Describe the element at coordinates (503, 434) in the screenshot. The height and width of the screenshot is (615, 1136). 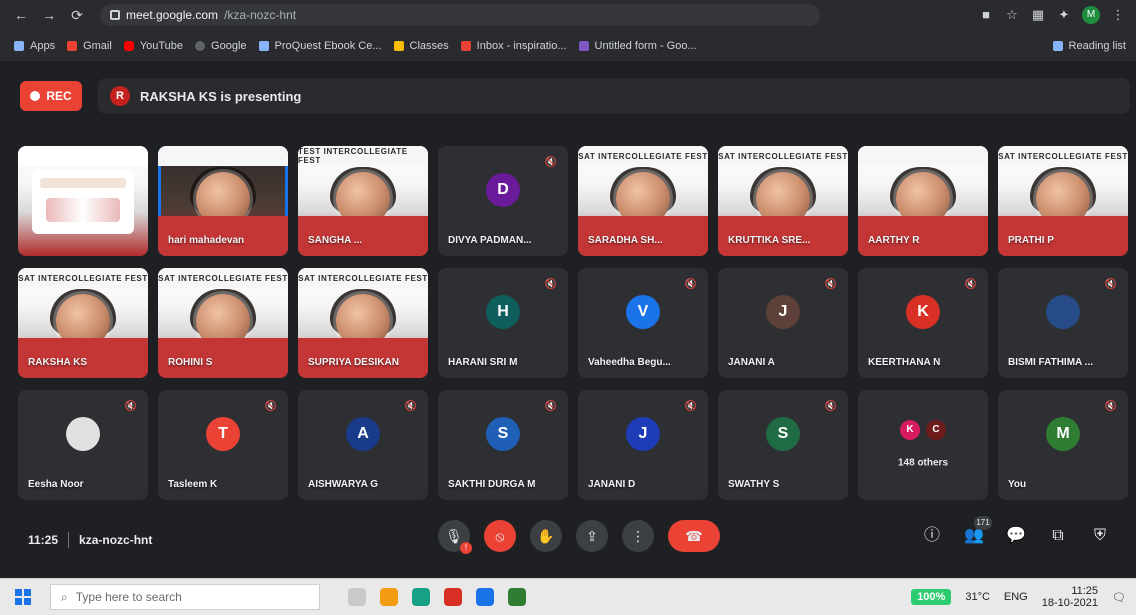
I see `participant-initial-avatar: S` at that location.